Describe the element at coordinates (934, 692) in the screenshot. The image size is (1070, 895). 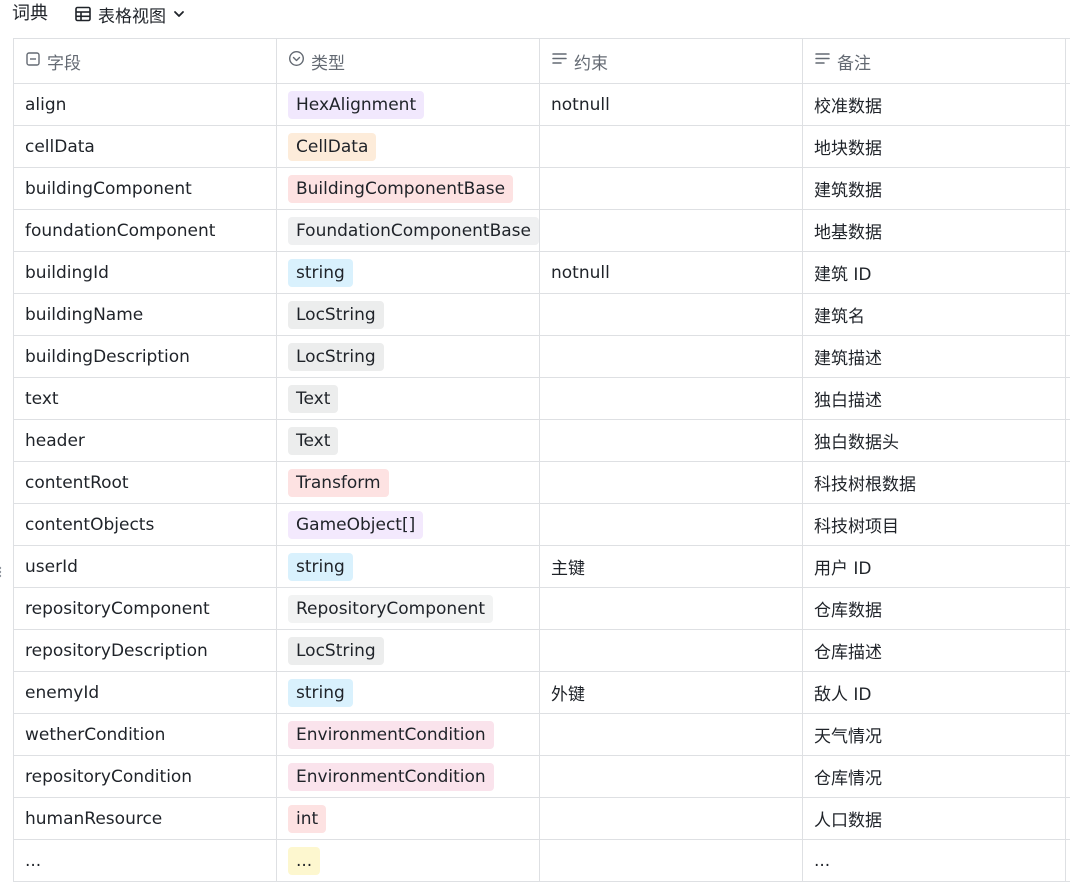
I see `cell-note: 敌人 ID` at that location.